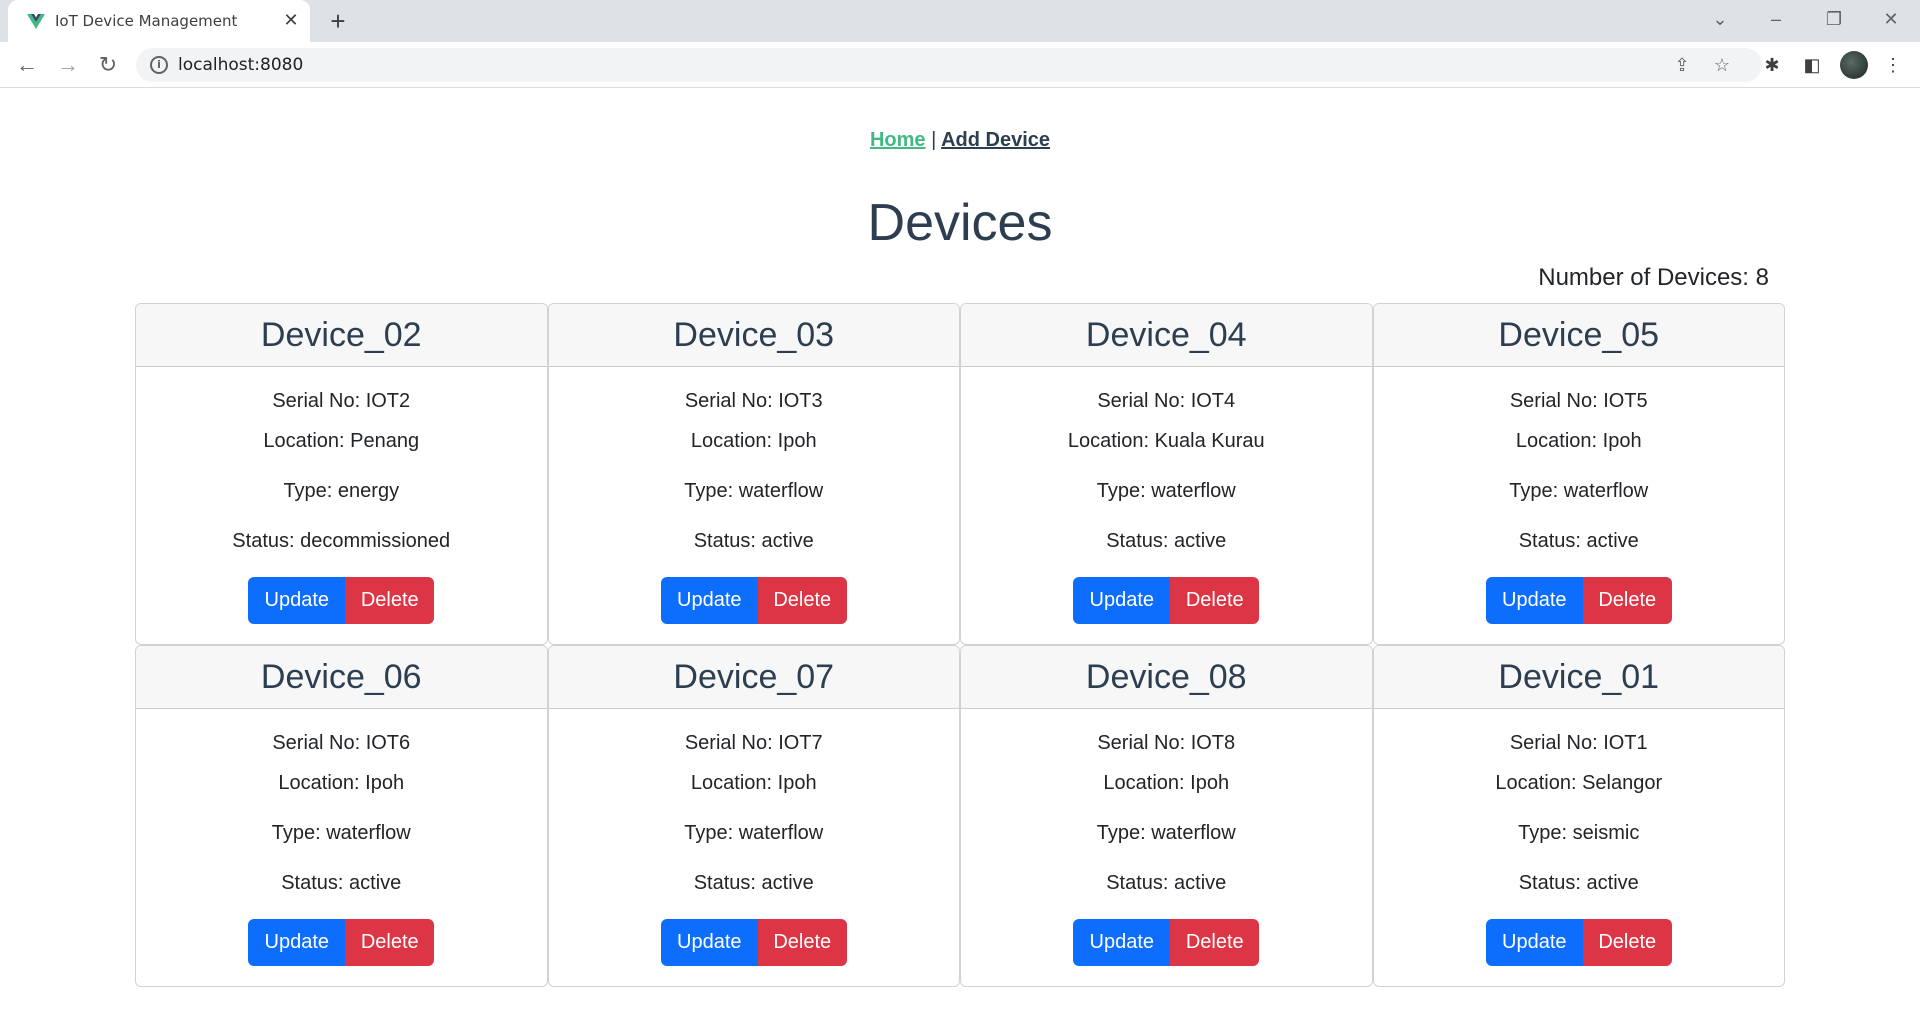 The height and width of the screenshot is (1029, 1920). What do you see at coordinates (1166, 743) in the screenshot?
I see `device-serial: Serial No: IOT8` at bounding box center [1166, 743].